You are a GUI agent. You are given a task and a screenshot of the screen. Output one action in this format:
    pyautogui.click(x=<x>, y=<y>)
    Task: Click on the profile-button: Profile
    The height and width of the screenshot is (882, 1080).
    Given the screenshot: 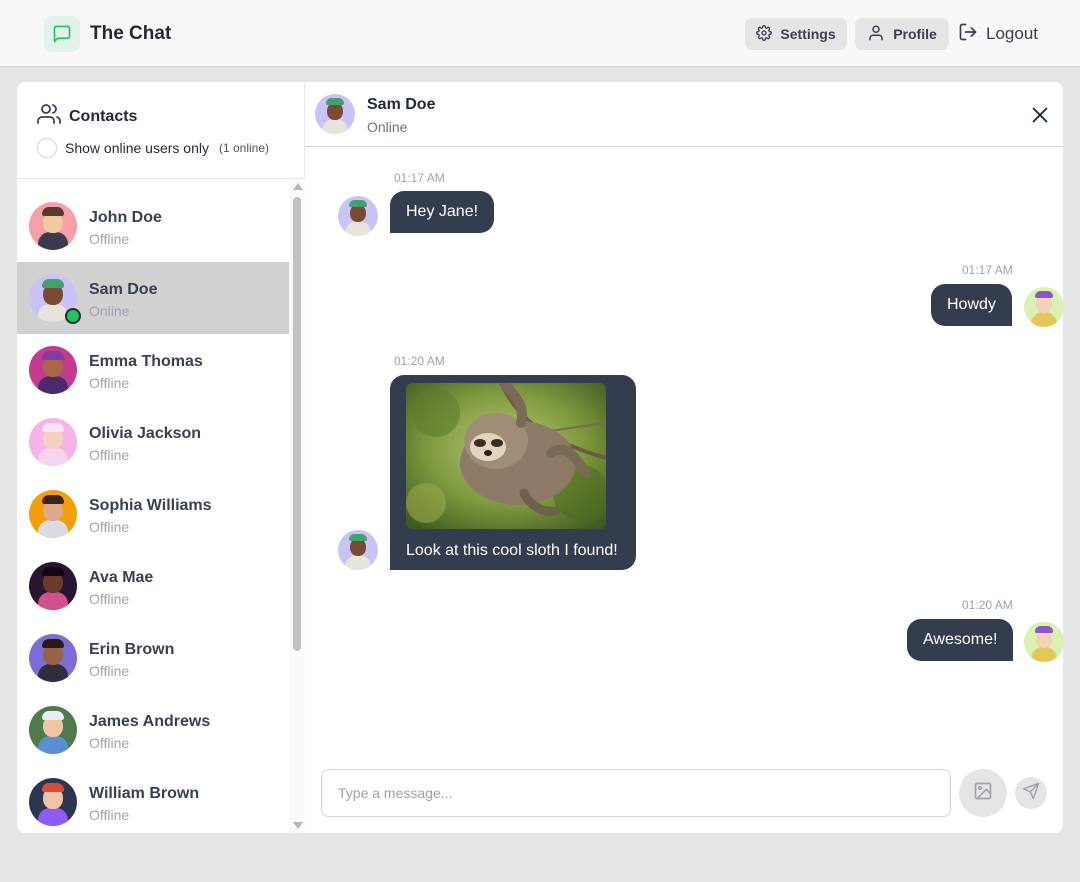 What is the action you would take?
    pyautogui.click(x=902, y=34)
    